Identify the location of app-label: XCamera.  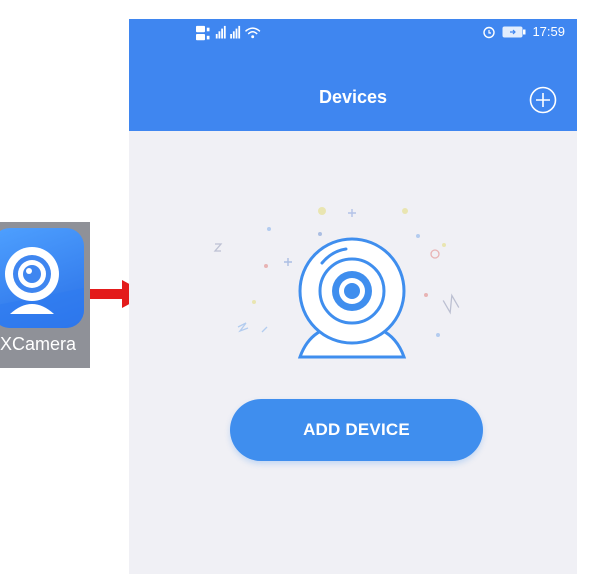
(38, 344).